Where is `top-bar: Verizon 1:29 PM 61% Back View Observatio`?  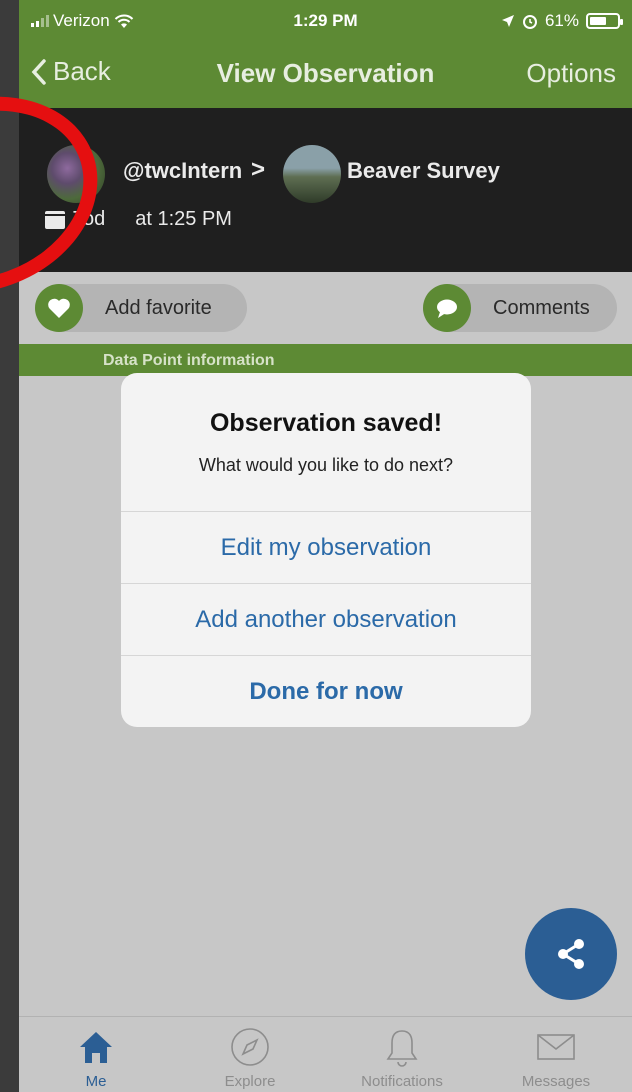
top-bar: Verizon 1:29 PM 61% Back View Observatio is located at coordinates (325, 54).